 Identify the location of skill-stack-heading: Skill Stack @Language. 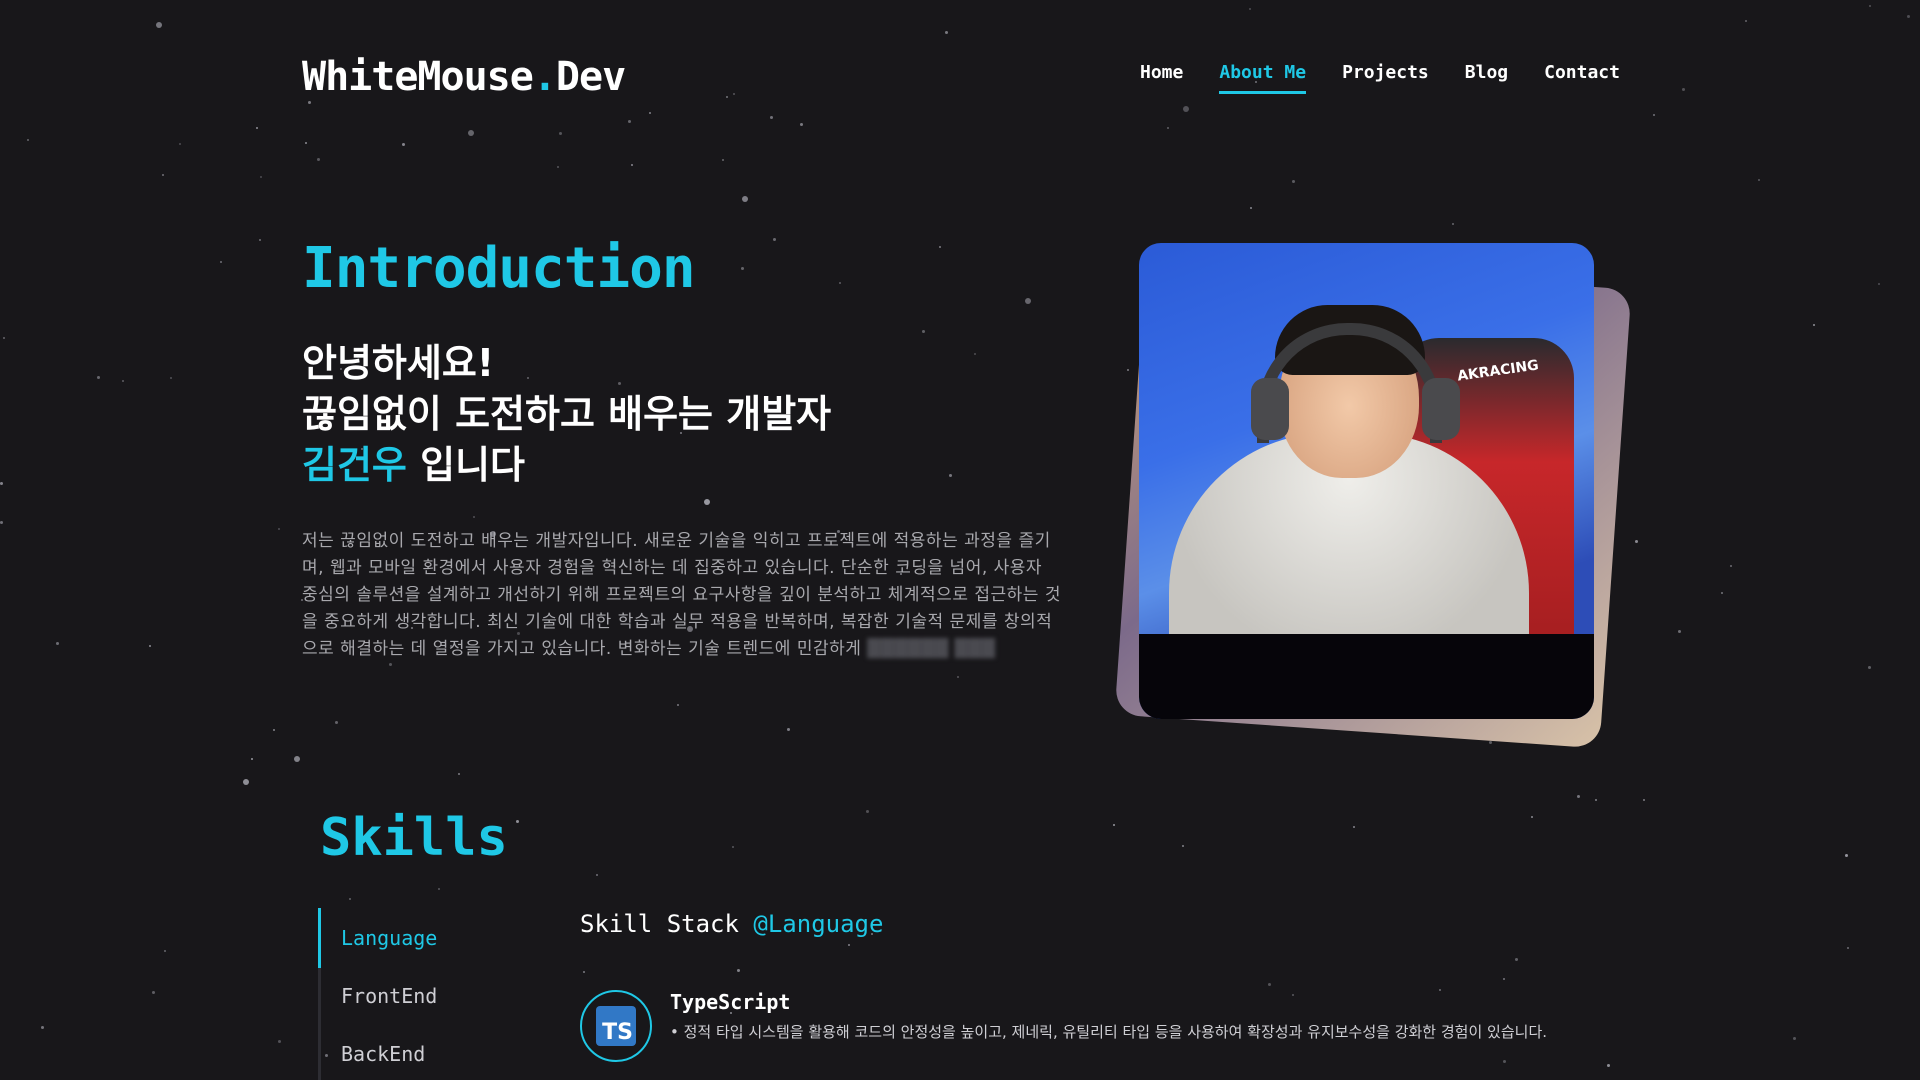
(731, 924).